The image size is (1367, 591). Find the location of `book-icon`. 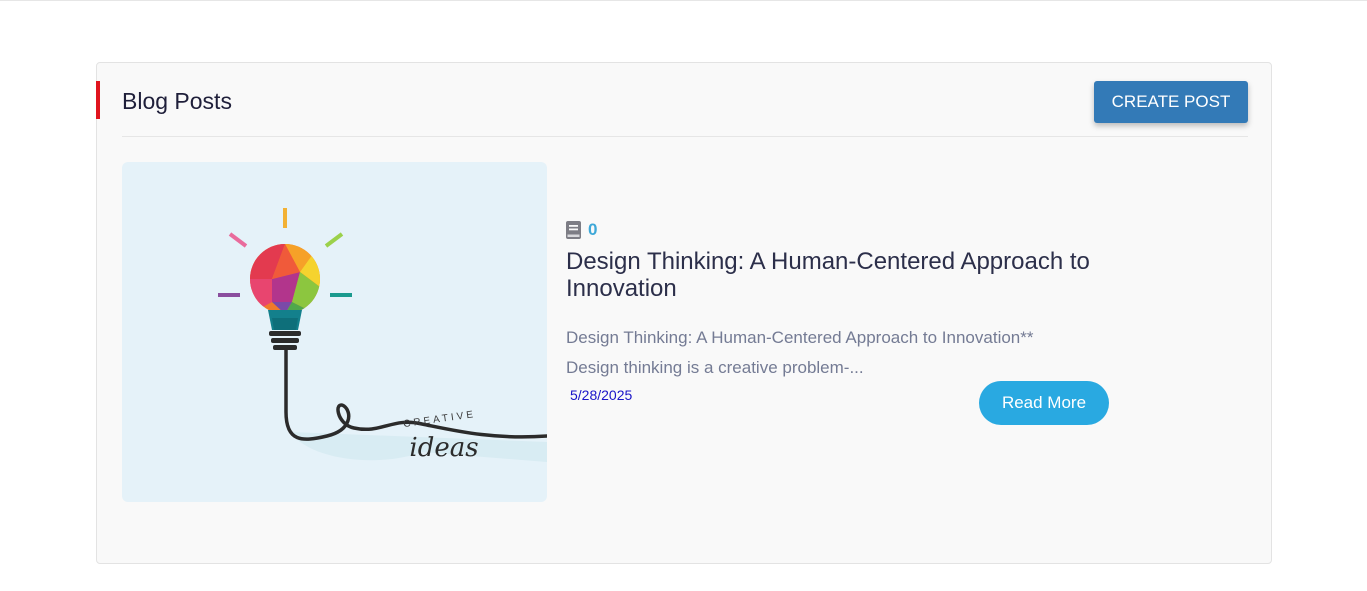

book-icon is located at coordinates (574, 230).